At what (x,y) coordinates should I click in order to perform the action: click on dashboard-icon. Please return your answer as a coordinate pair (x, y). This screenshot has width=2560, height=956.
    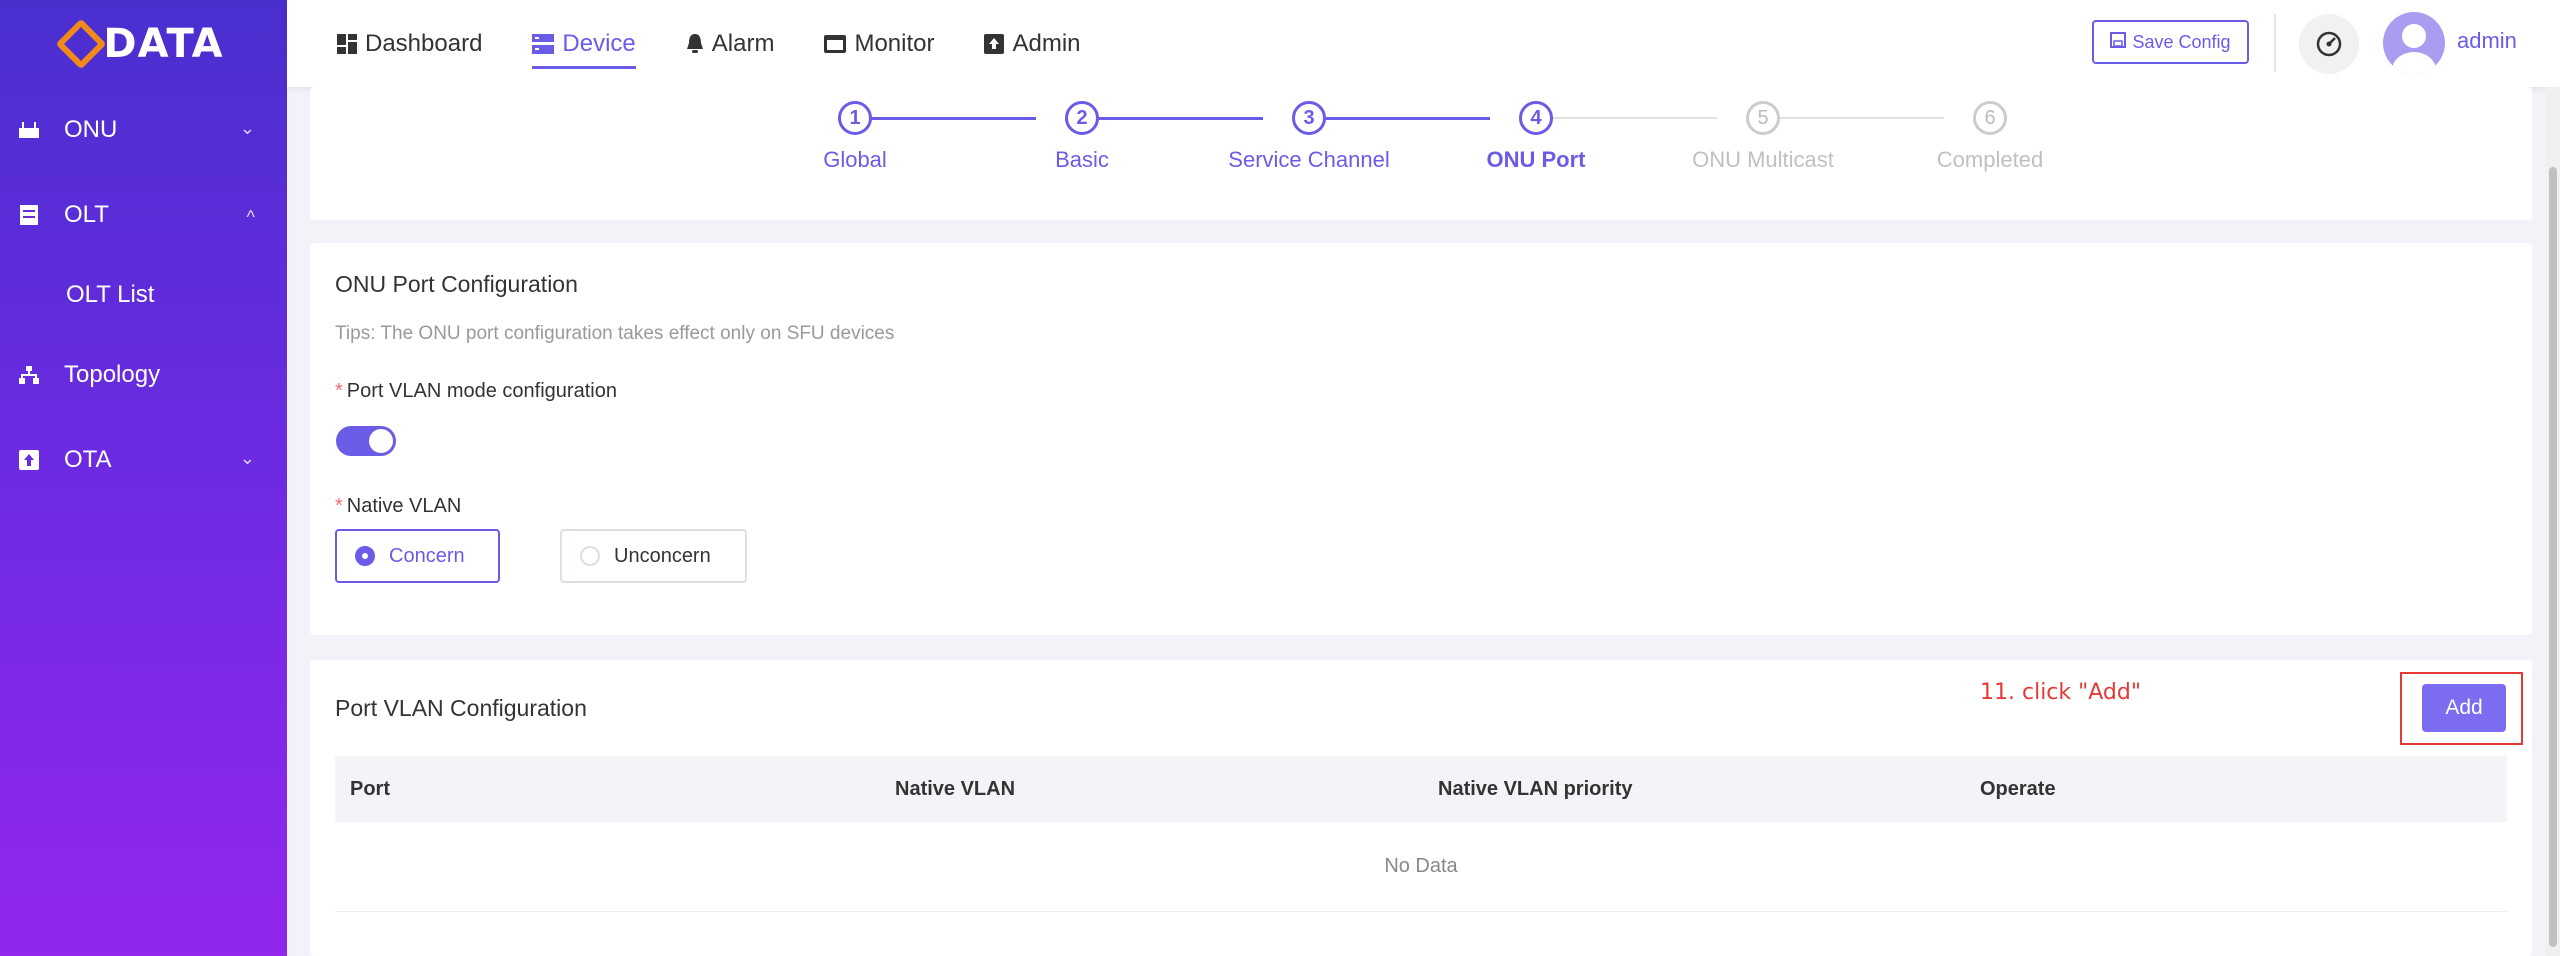
    Looking at the image, I should click on (347, 43).